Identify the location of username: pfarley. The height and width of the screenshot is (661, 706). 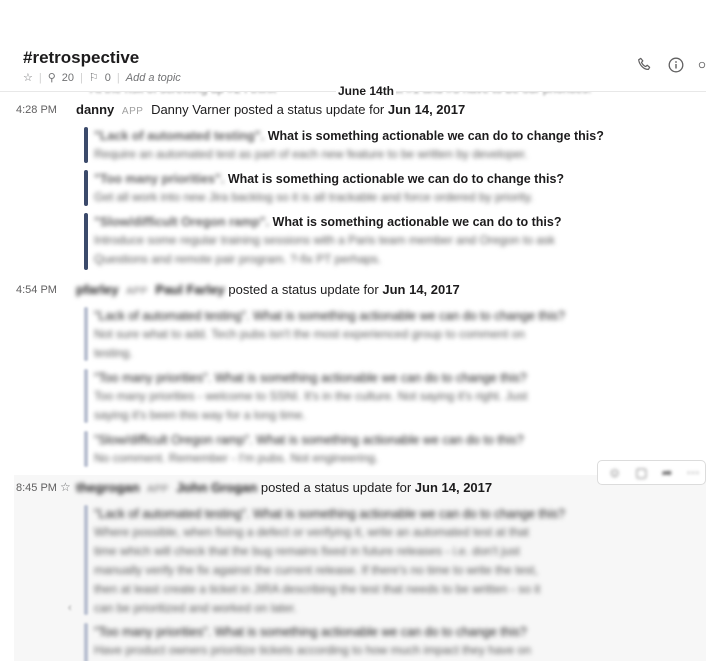
(97, 289).